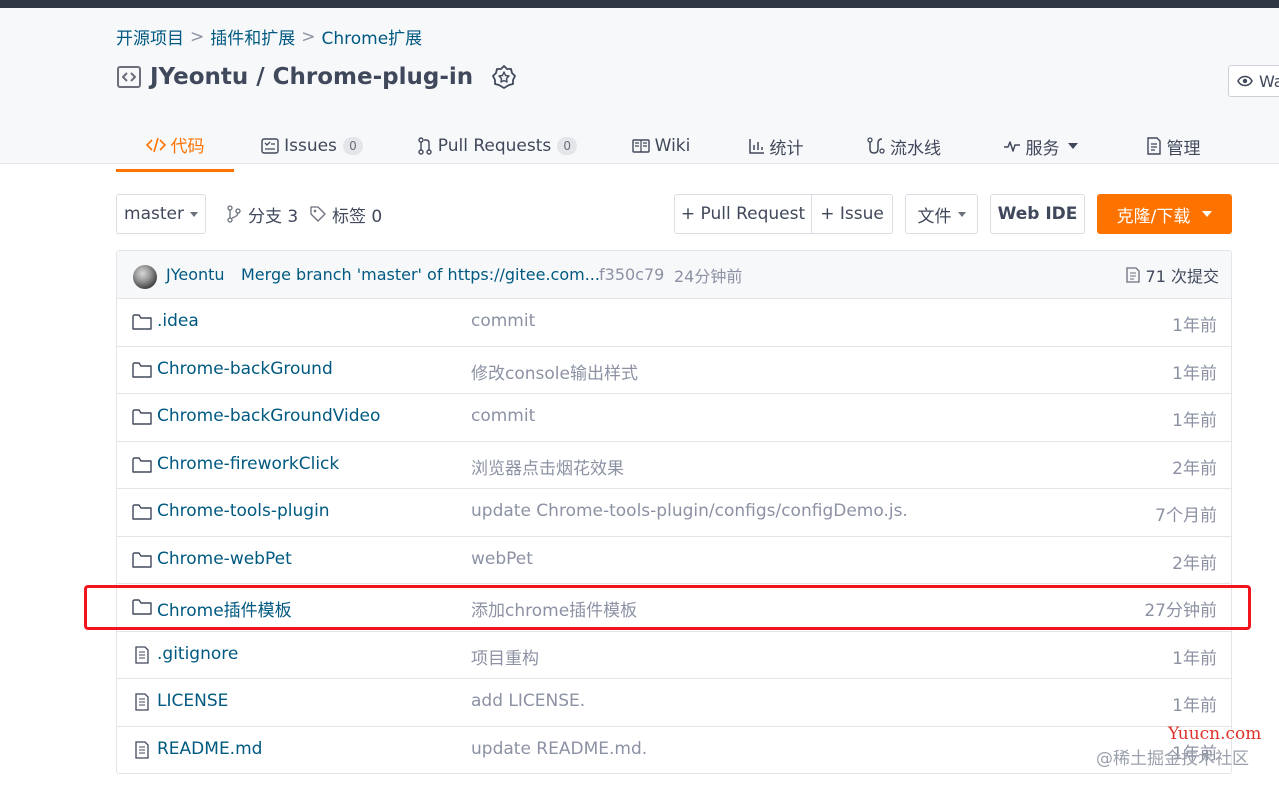 The width and height of the screenshot is (1279, 789). What do you see at coordinates (1215, 734) in the screenshot?
I see `watermark-site: Yuucn.com` at bounding box center [1215, 734].